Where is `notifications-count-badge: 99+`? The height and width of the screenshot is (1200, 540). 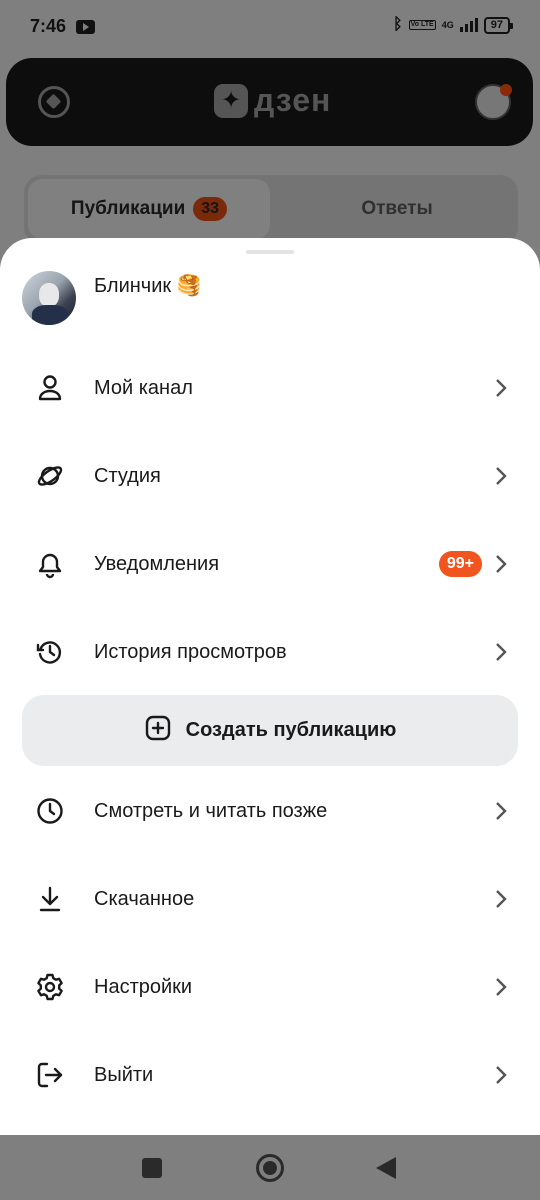 notifications-count-badge: 99+ is located at coordinates (460, 564).